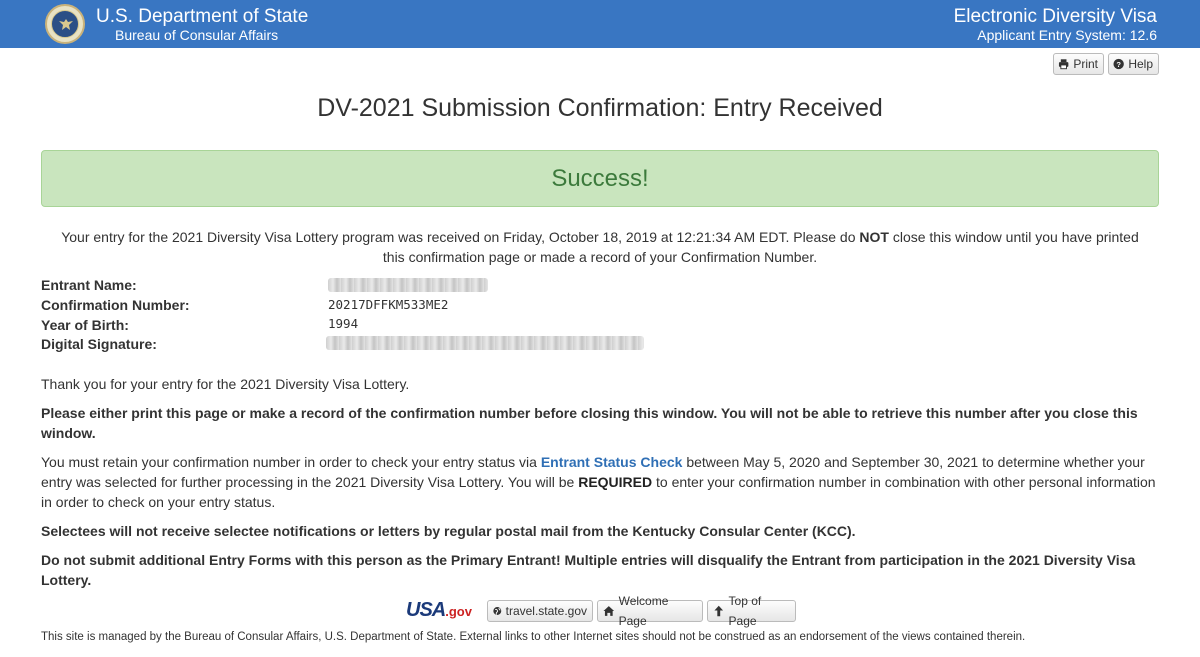 The height and width of the screenshot is (657, 1200). I want to click on help-button: ? Help, so click(1133, 64).